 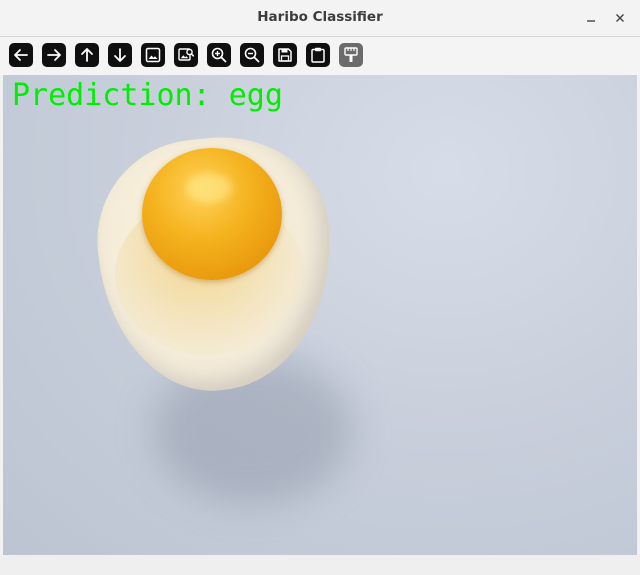 I want to click on fit-image-button, so click(x=153, y=55).